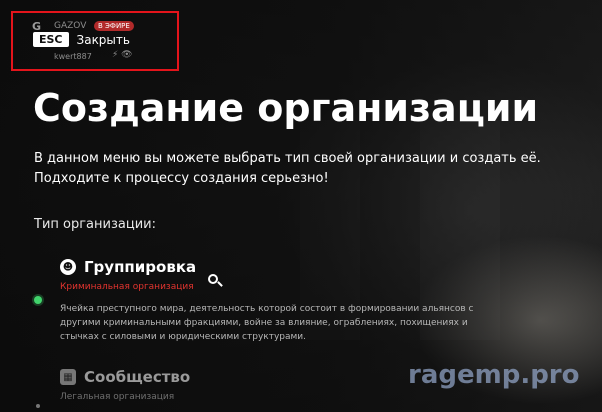  What do you see at coordinates (494, 375) in the screenshot?
I see `watermark: ragemp.pro` at bounding box center [494, 375].